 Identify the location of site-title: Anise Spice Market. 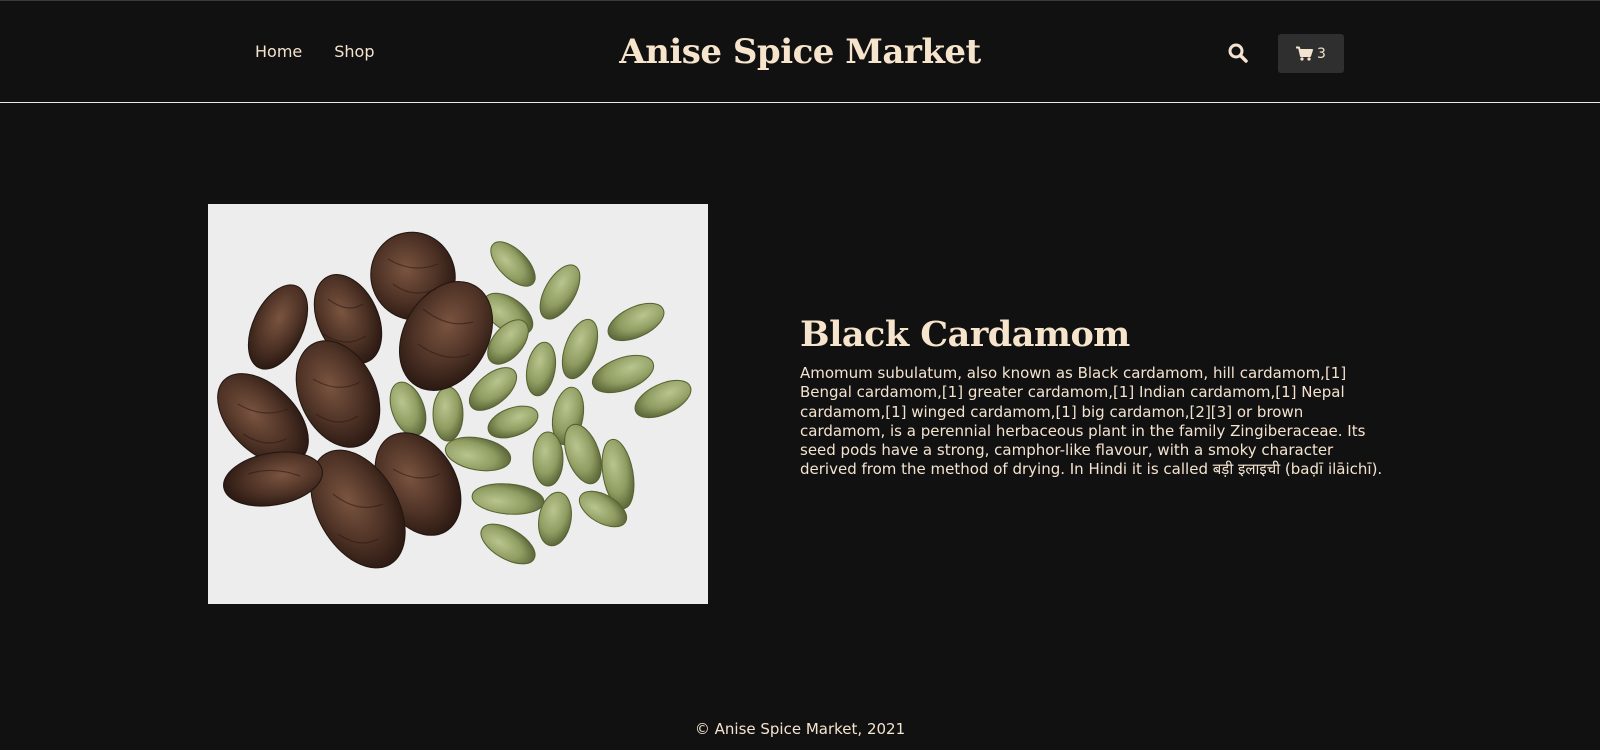
(800, 52).